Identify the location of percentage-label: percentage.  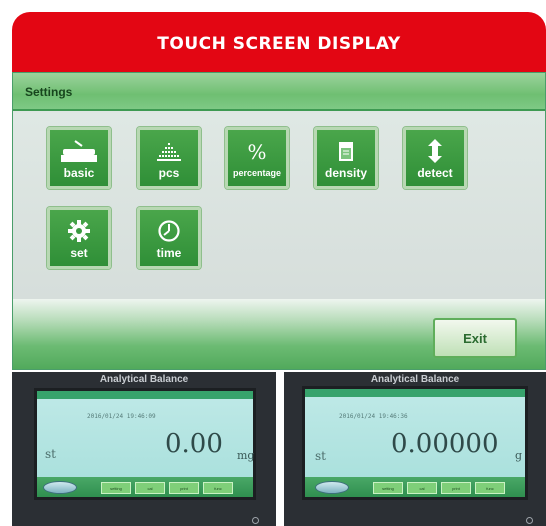
(257, 173).